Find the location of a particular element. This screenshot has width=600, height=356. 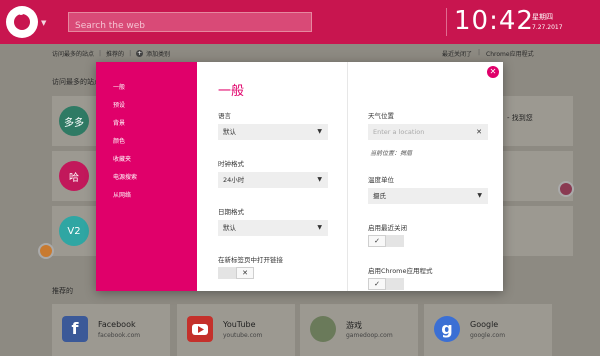

scroll-right-icon is located at coordinates (566, 189).